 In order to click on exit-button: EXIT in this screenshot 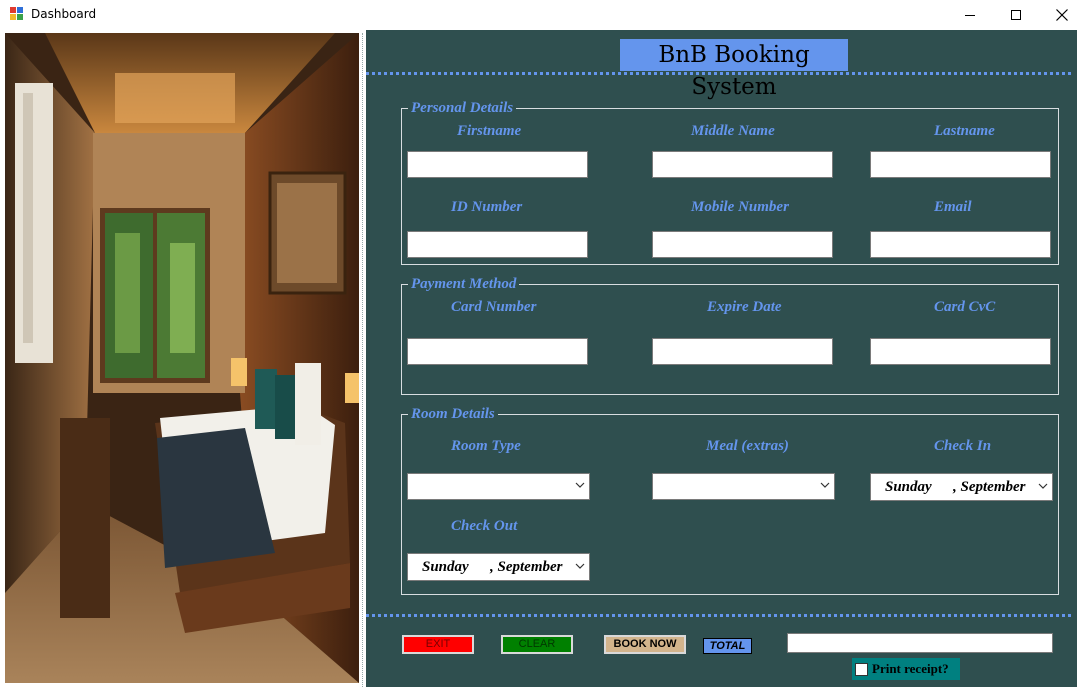, I will do `click(438, 644)`.